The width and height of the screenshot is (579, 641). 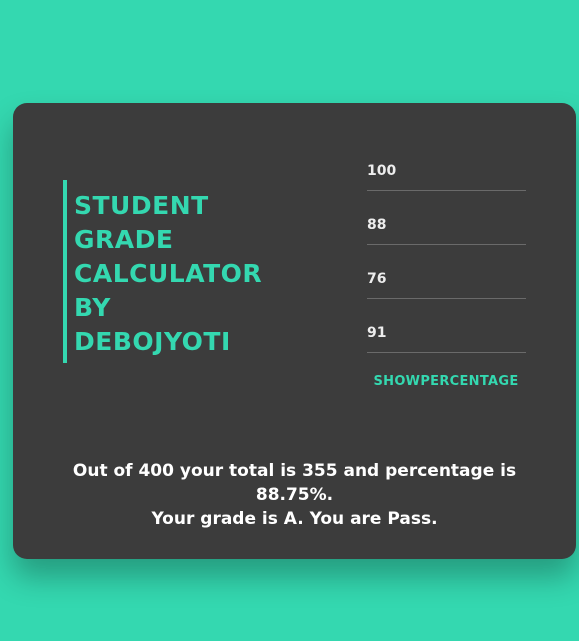 I want to click on app-title: STUDENT GRADE CALCULATOR BY DEBOJYOTI, so click(x=173, y=271).